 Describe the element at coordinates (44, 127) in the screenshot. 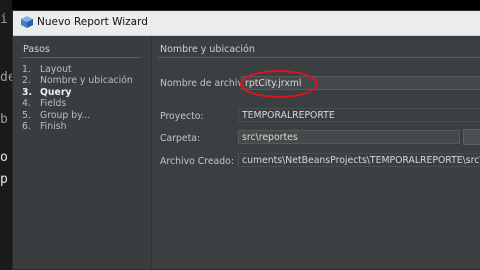

I see `step-finish: 6. Finish` at that location.